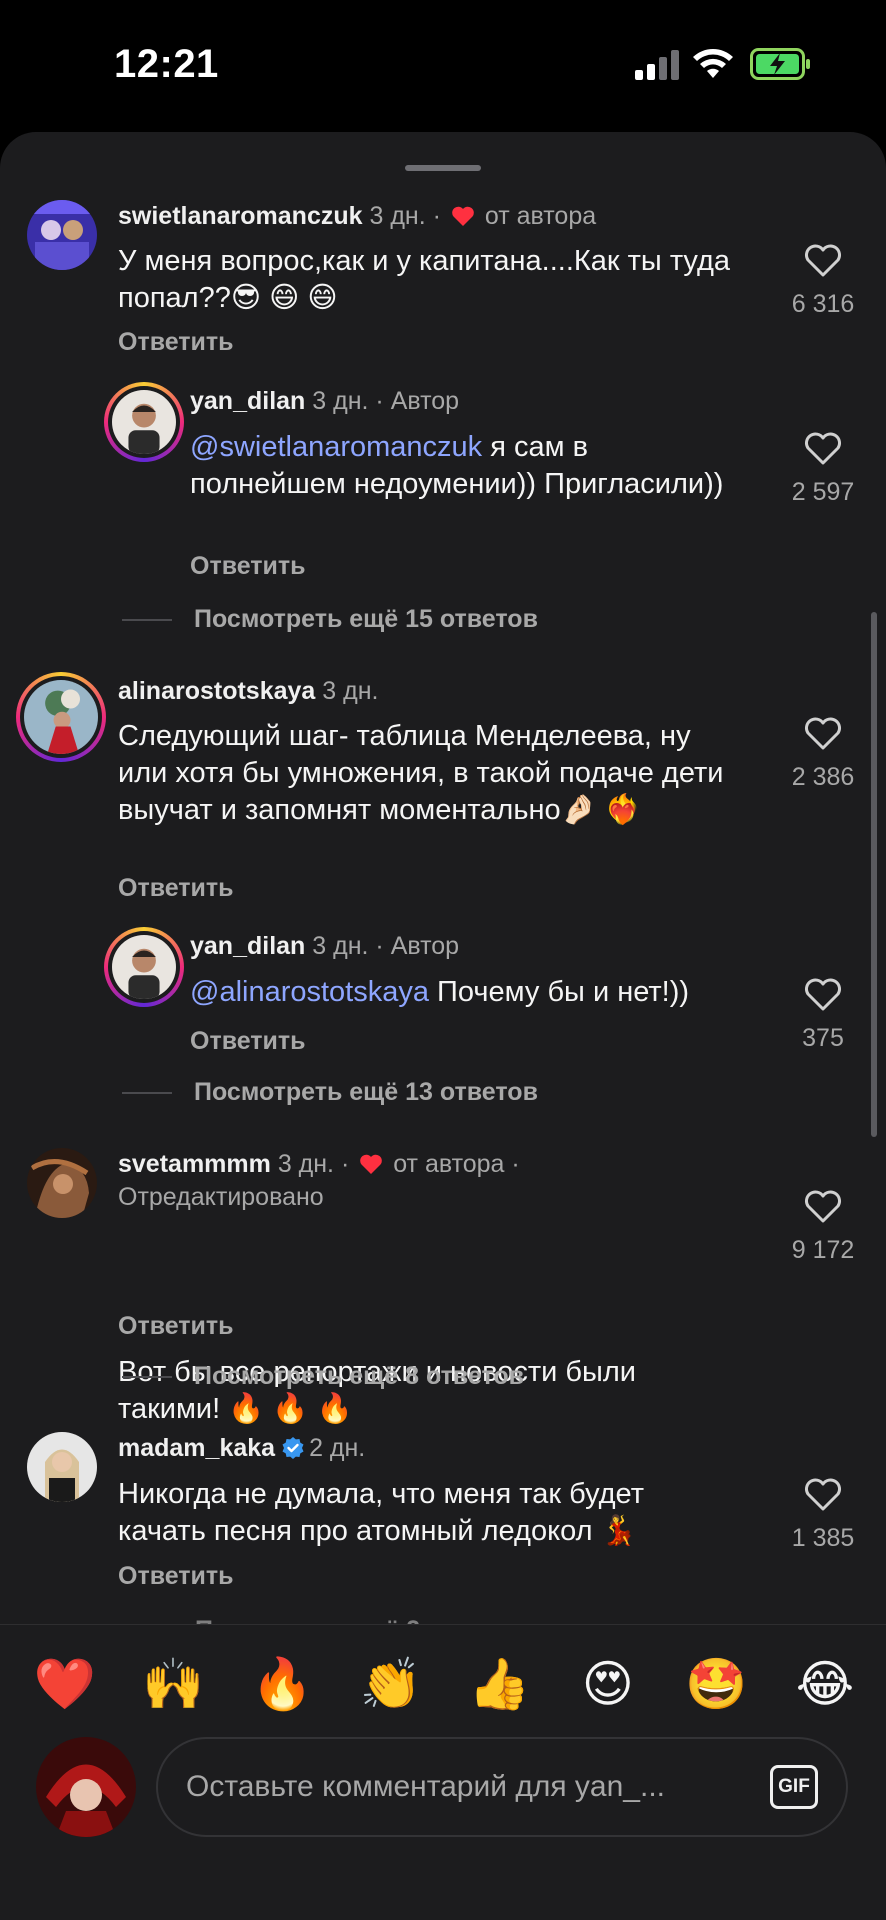 The image size is (886, 1920). I want to click on view-more-replies-label: Посмотреть ещё 13 ответов, so click(366, 1092).